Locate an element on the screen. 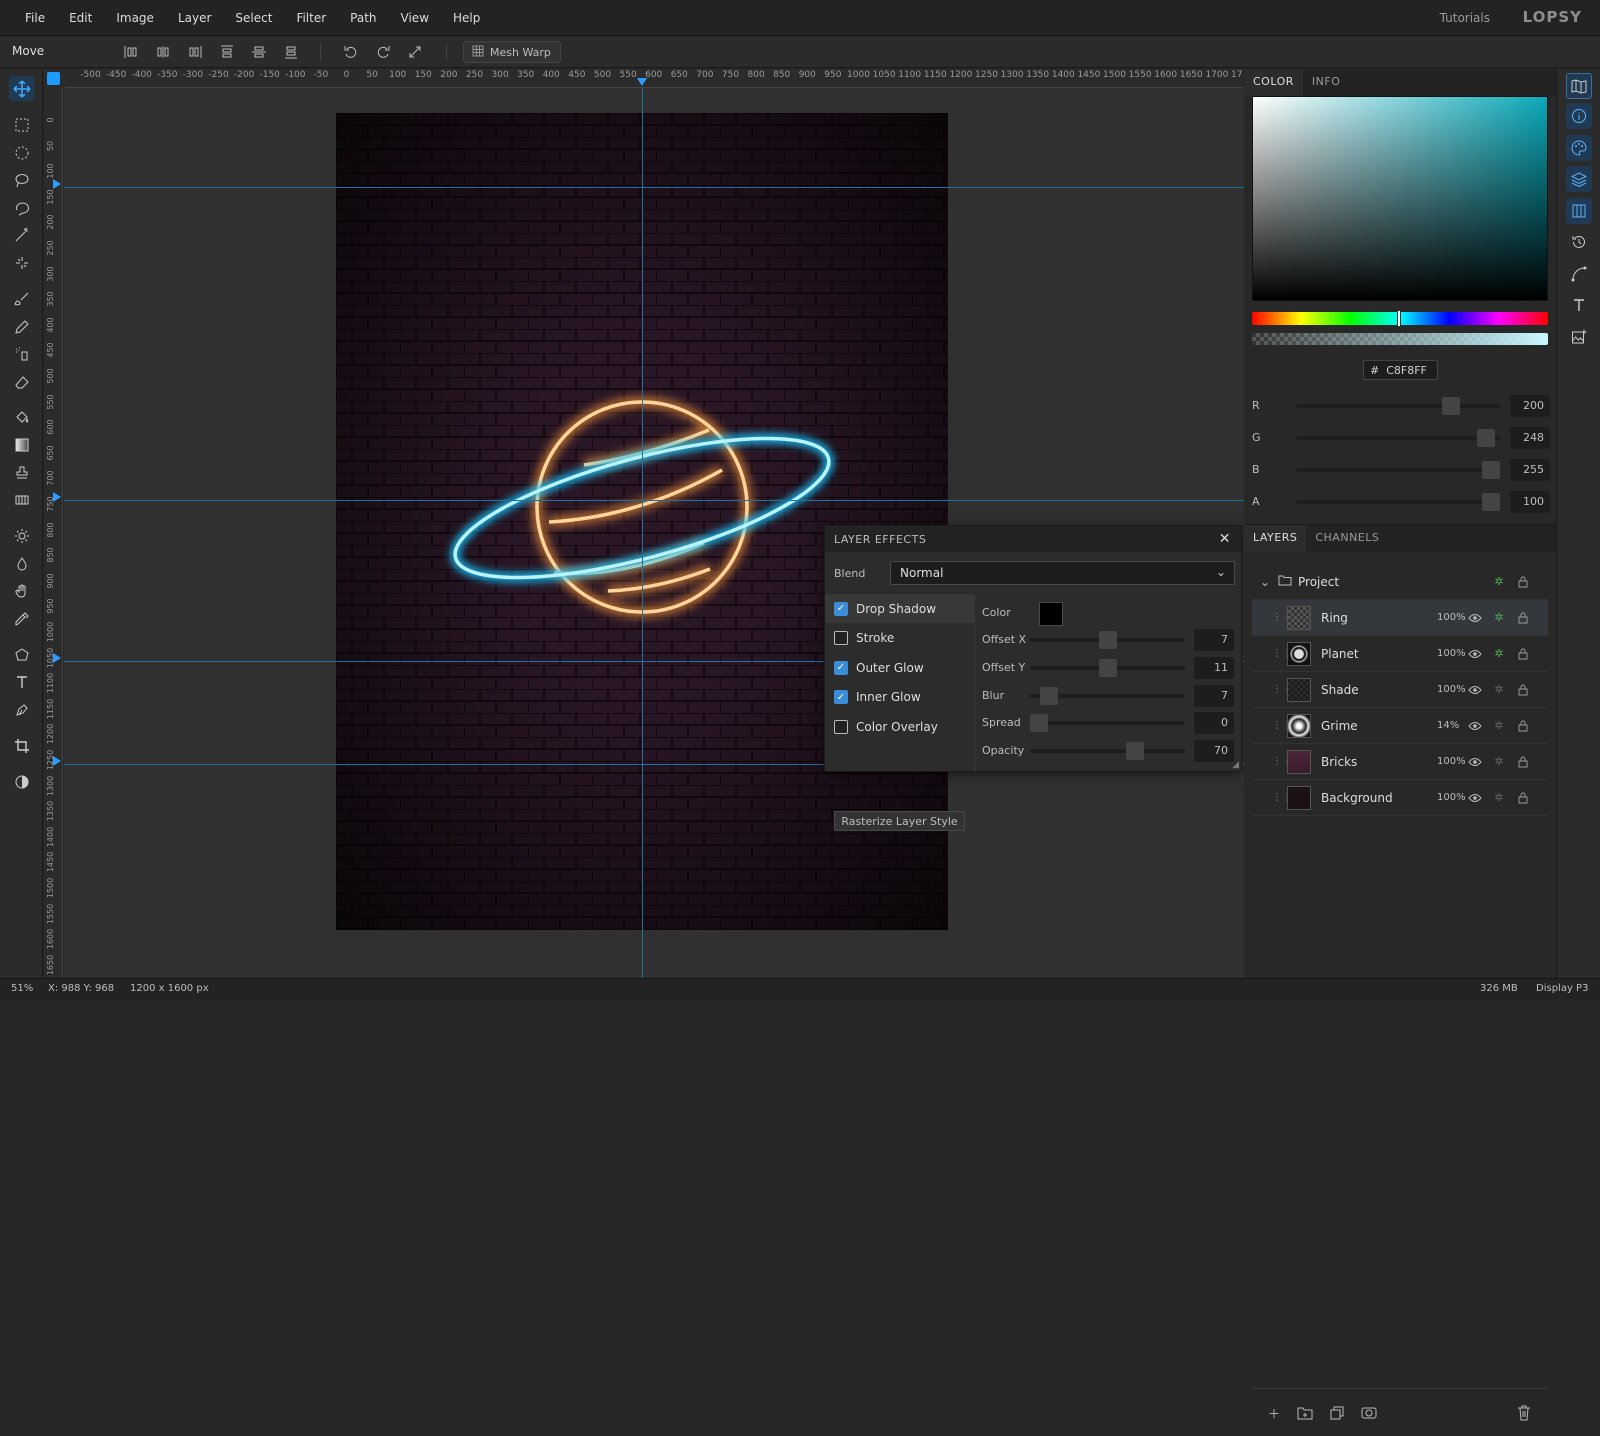 This screenshot has height=1436, width=1600. effect-stroke: Stroke is located at coordinates (900, 638).